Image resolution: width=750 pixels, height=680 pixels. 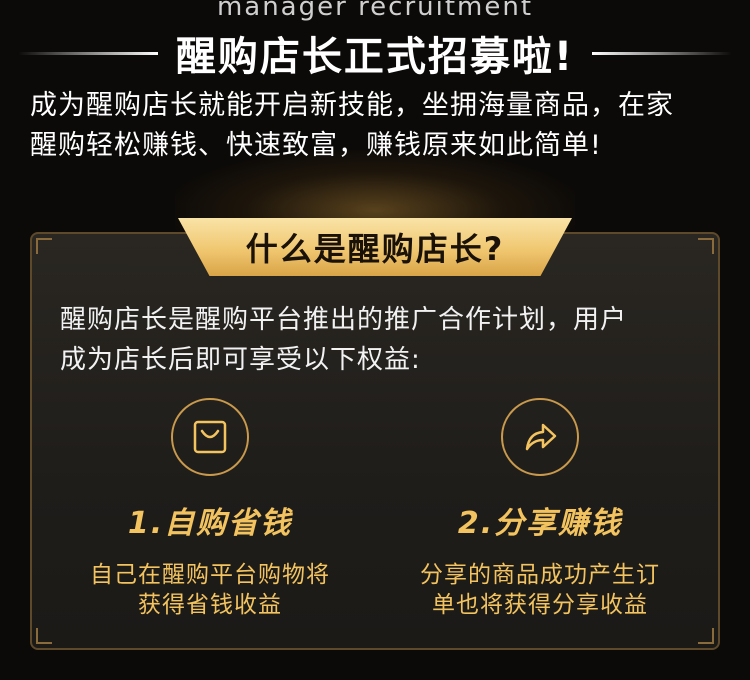 What do you see at coordinates (540, 590) in the screenshot?
I see `benefit-description: 分享的商品成功产生订 单也将获得分享收益` at bounding box center [540, 590].